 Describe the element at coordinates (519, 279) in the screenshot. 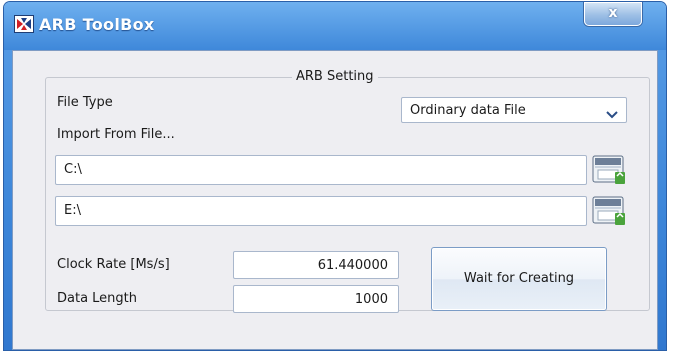

I see `wait-for-creating-button: Wait for Creating` at that location.